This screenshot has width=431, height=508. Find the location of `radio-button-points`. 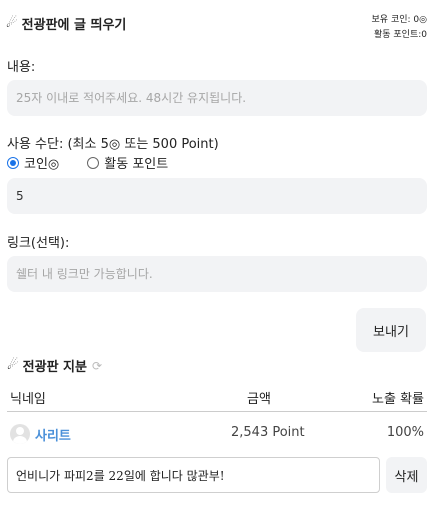

radio-button-points is located at coordinates (93, 162).